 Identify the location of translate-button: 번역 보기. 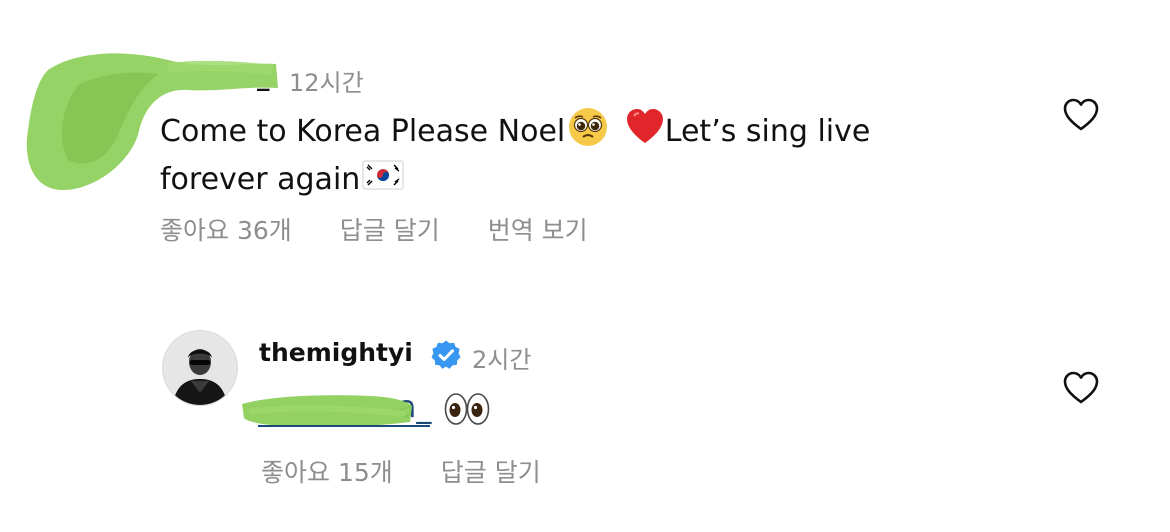
(538, 229).